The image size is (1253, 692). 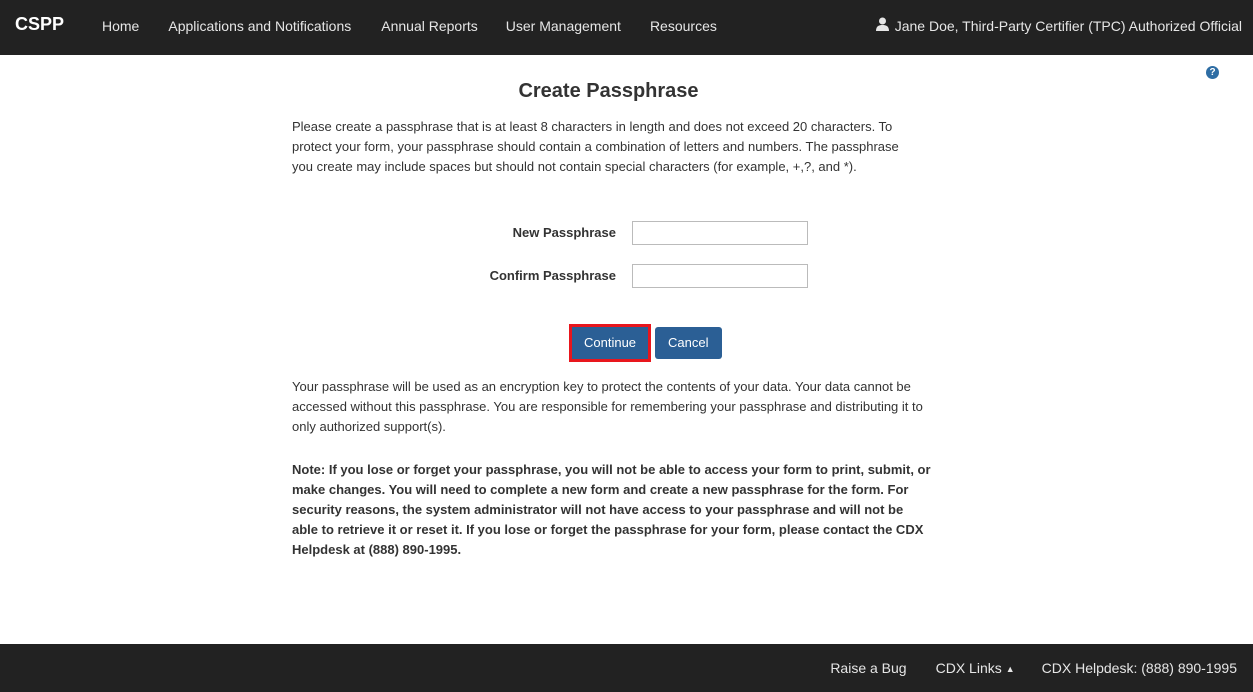 I want to click on nav-item-home: Home, so click(x=120, y=26).